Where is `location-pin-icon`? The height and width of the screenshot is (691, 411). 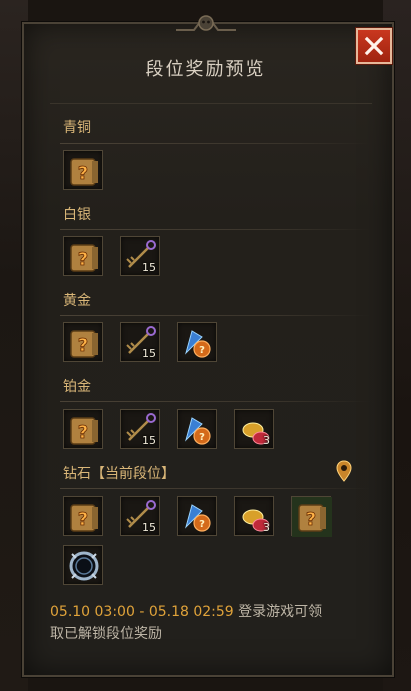
location-pin-icon is located at coordinates (344, 471).